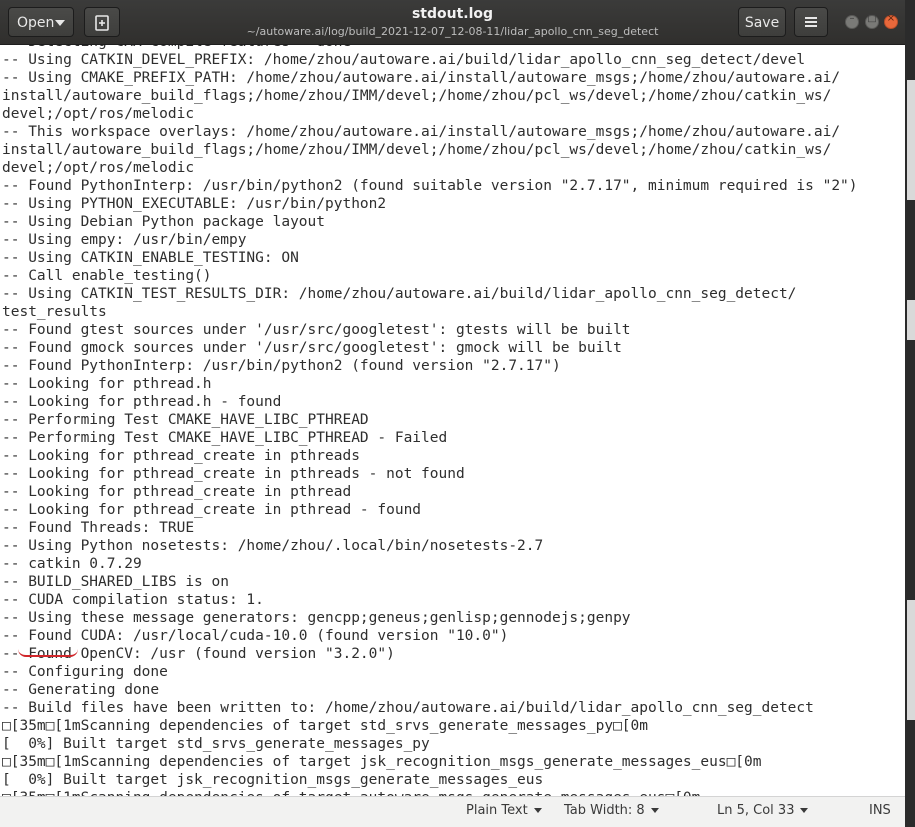  I want to click on minimize-icon: –, so click(852, 18).